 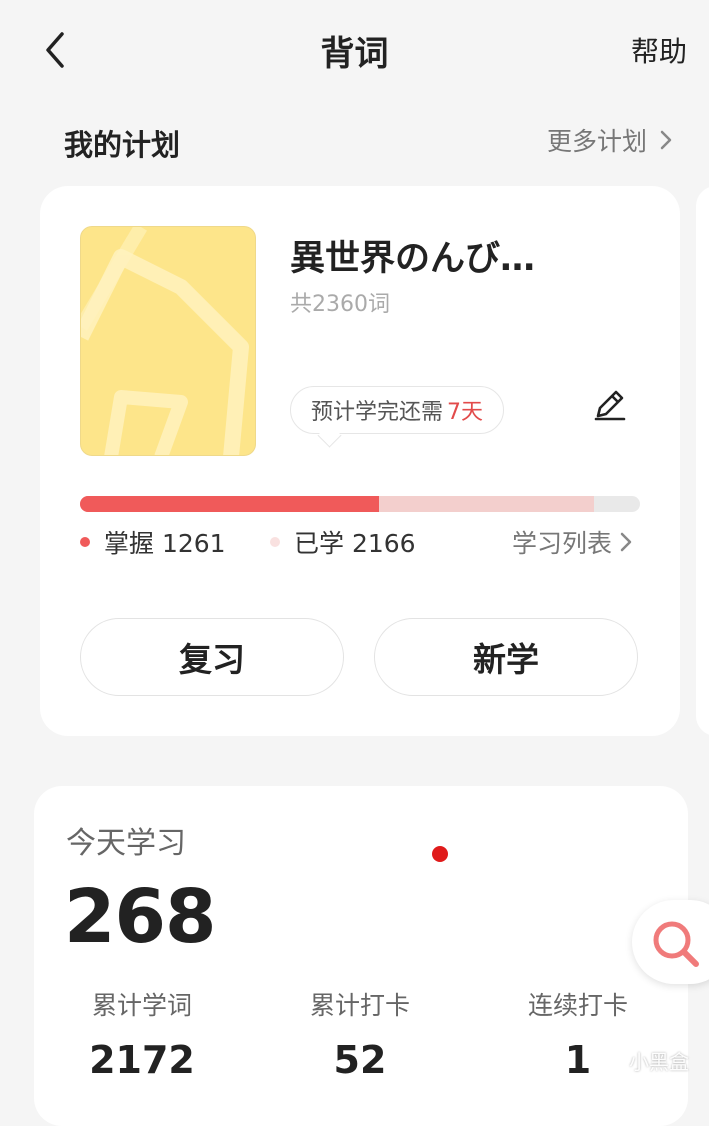 What do you see at coordinates (377, 412) in the screenshot?
I see `eta-prefix: 预计学完还需` at bounding box center [377, 412].